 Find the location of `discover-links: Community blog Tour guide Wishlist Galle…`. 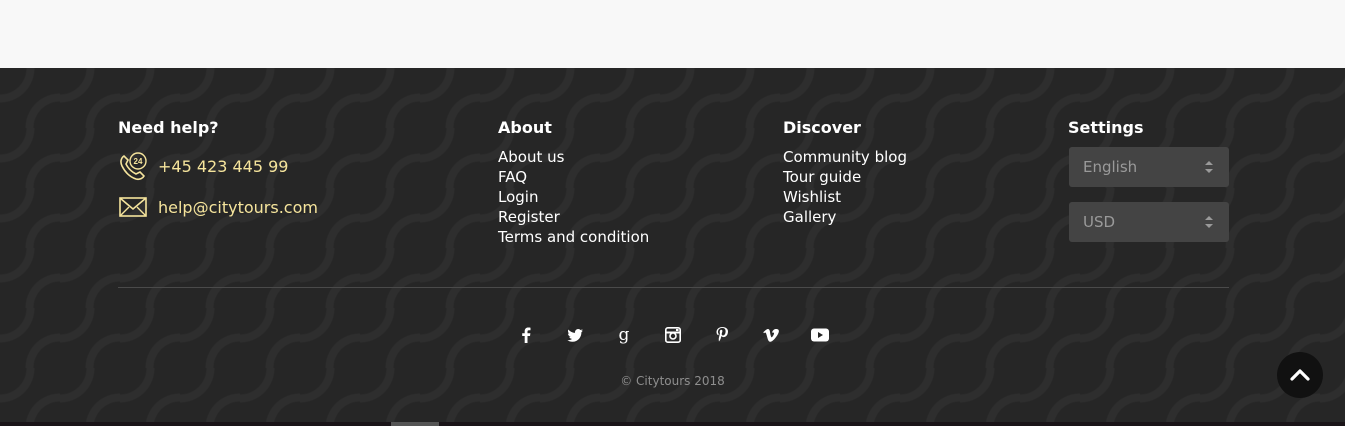

discover-links: Community blog Tour guide Wishlist Galle… is located at coordinates (845, 187).